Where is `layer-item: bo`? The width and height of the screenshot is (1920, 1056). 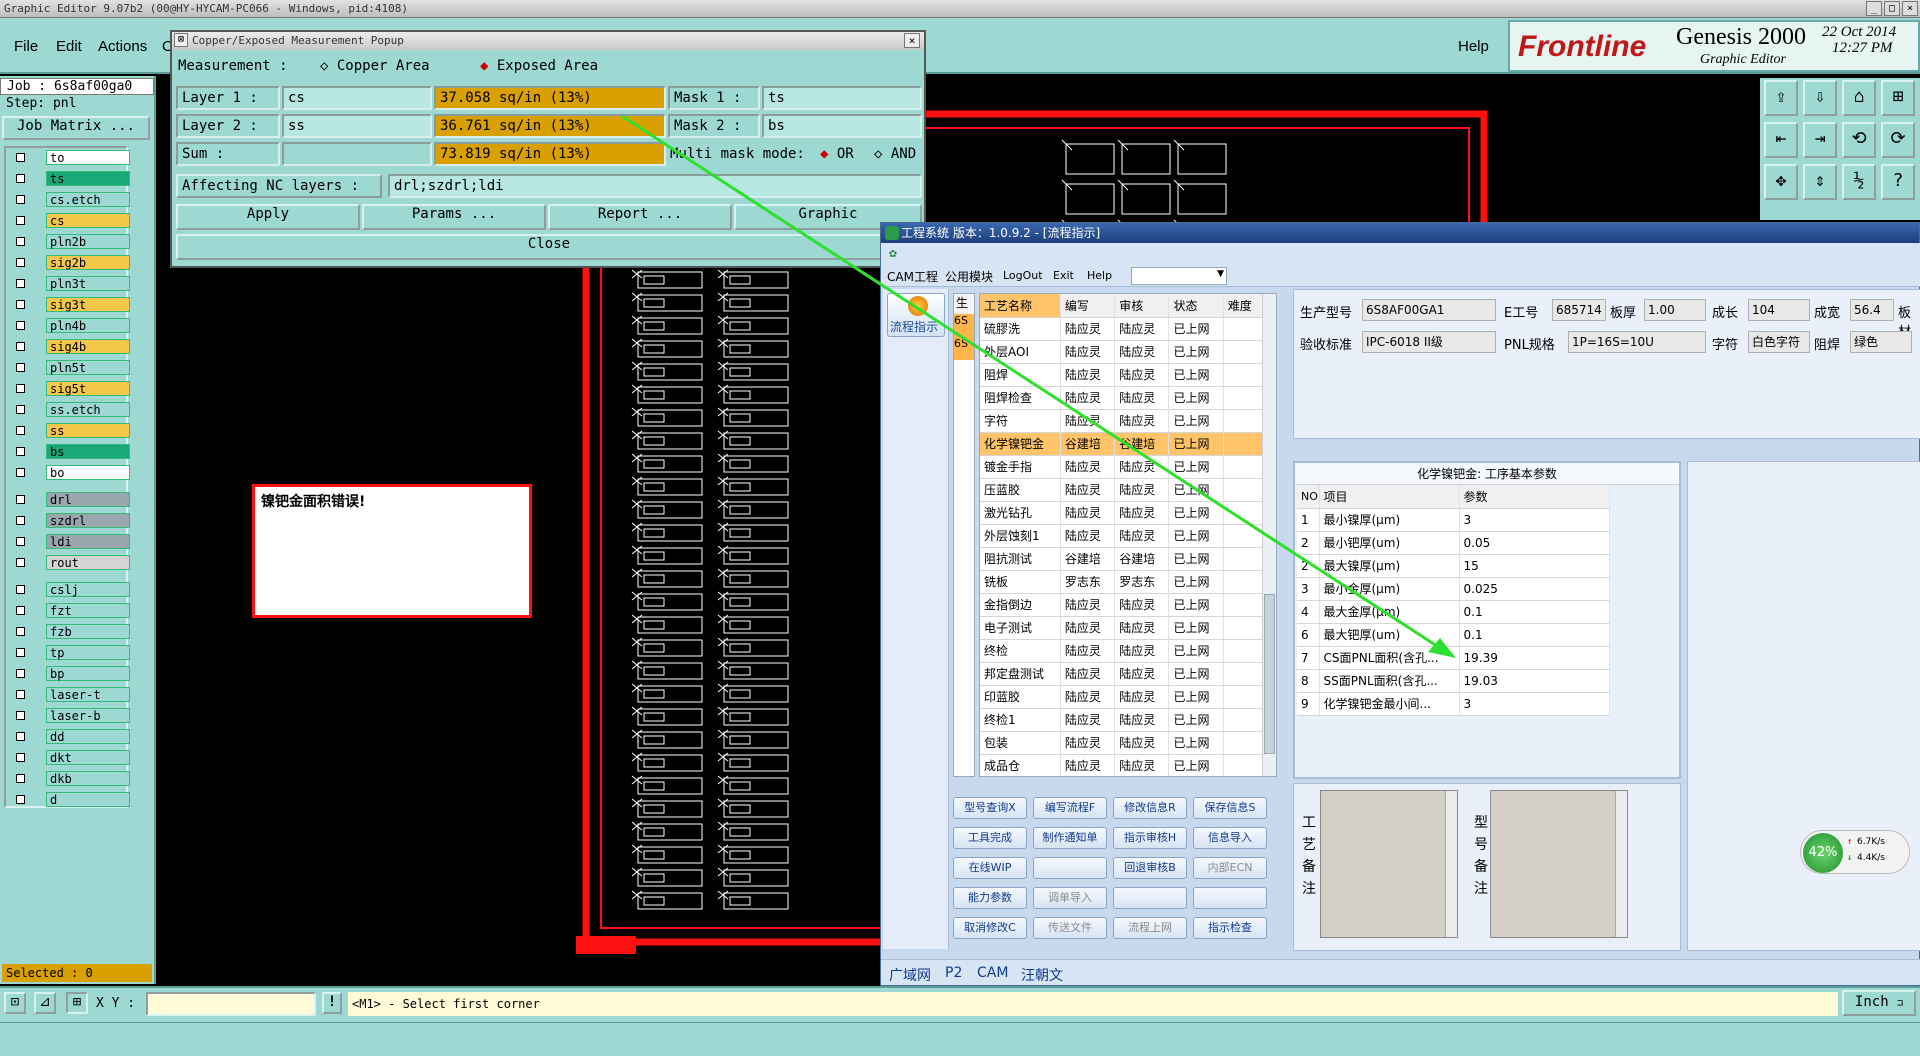 layer-item: bo is located at coordinates (71, 472).